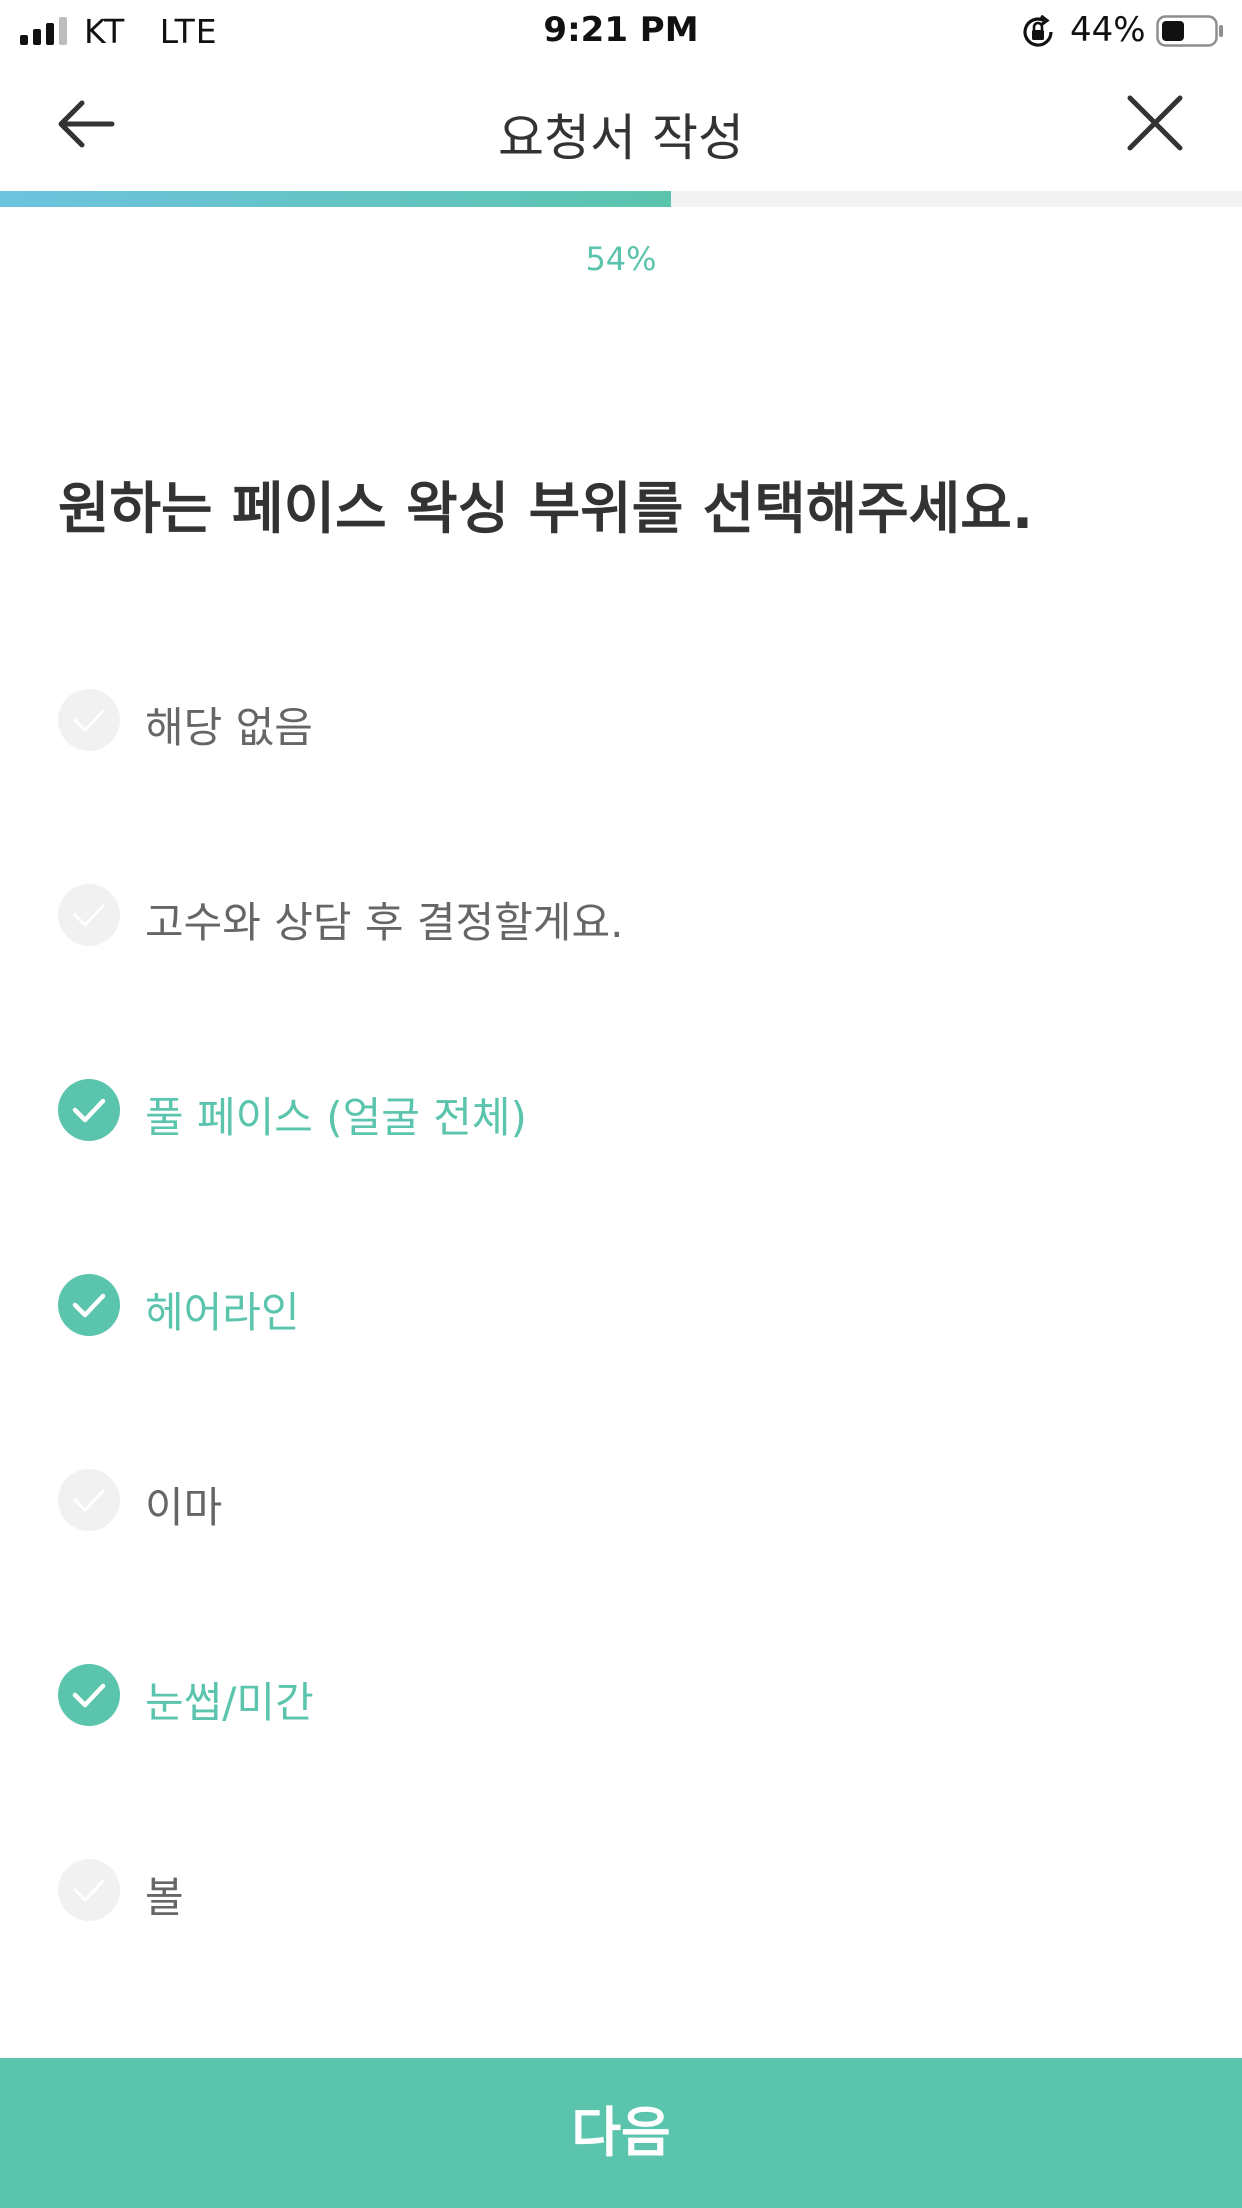 The image size is (1242, 2208). What do you see at coordinates (384, 922) in the screenshot?
I see `option-label: 고수와 상담 후 결정할게요.` at bounding box center [384, 922].